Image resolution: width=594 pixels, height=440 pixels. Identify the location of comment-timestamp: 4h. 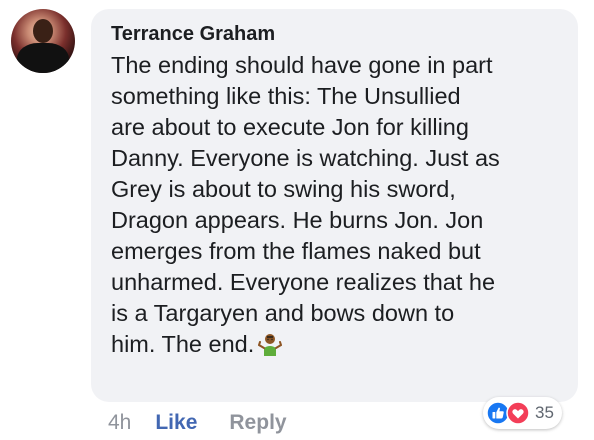
(119, 423).